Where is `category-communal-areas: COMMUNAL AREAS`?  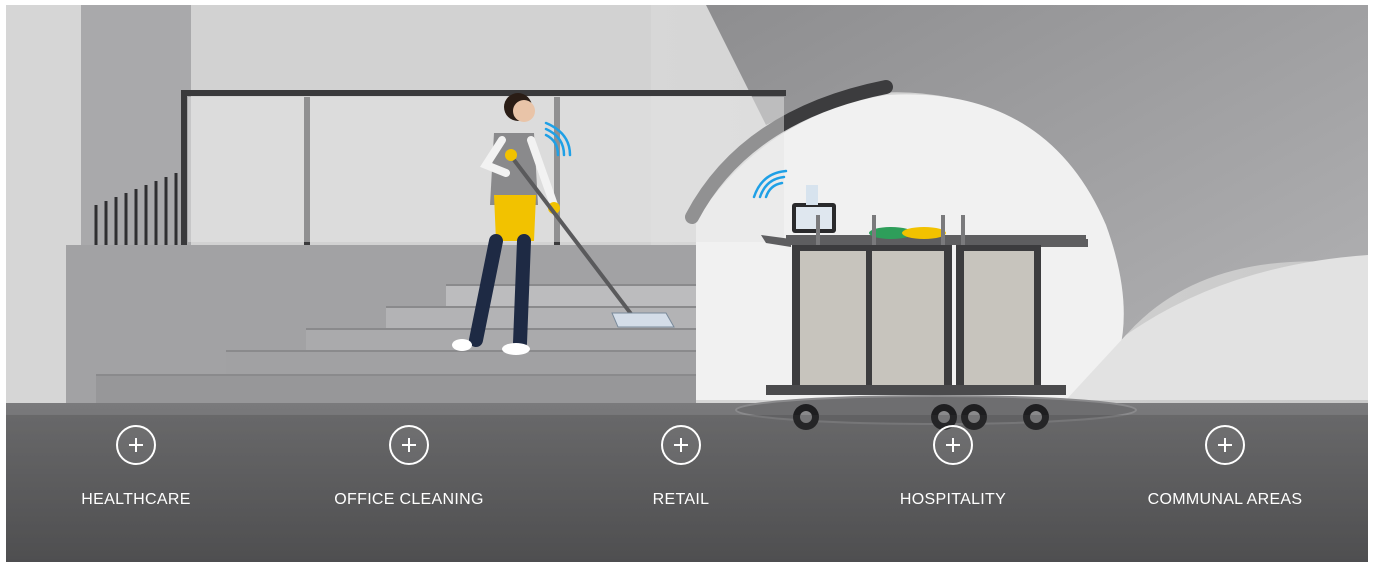
category-communal-areas: COMMUNAL AREAS is located at coordinates (1225, 467).